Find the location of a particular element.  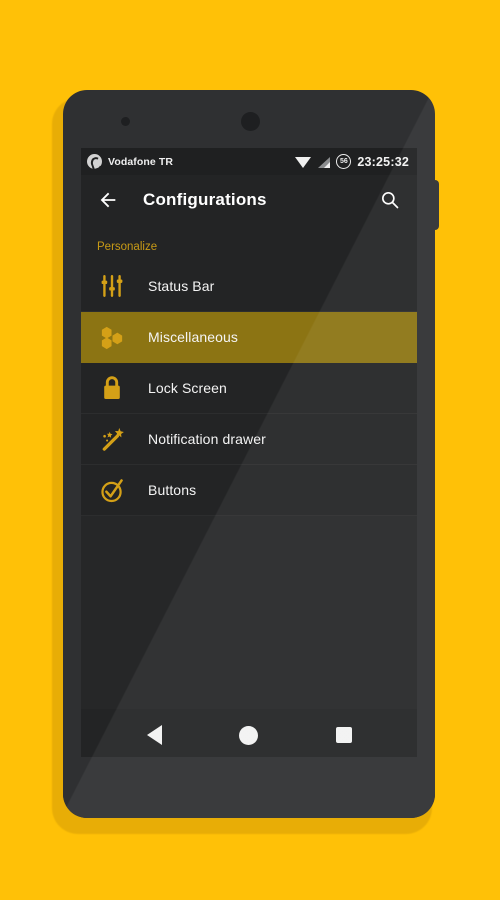

phone-top-bezel is located at coordinates (249, 119).